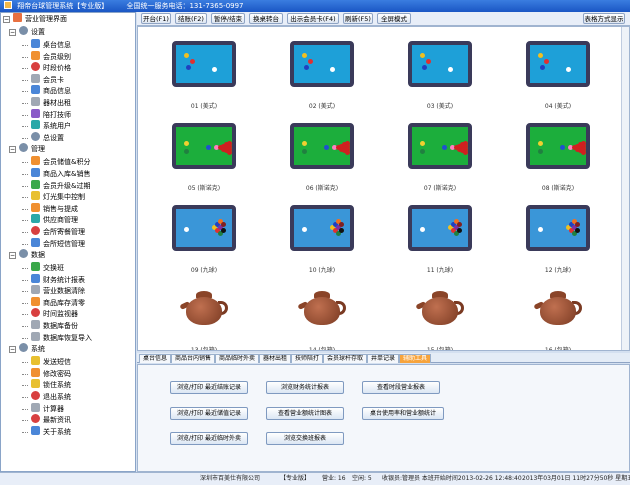 This screenshot has height=485, width=630. What do you see at coordinates (558, 239) in the screenshot?
I see `table-tile: 12 (九球)` at bounding box center [558, 239].